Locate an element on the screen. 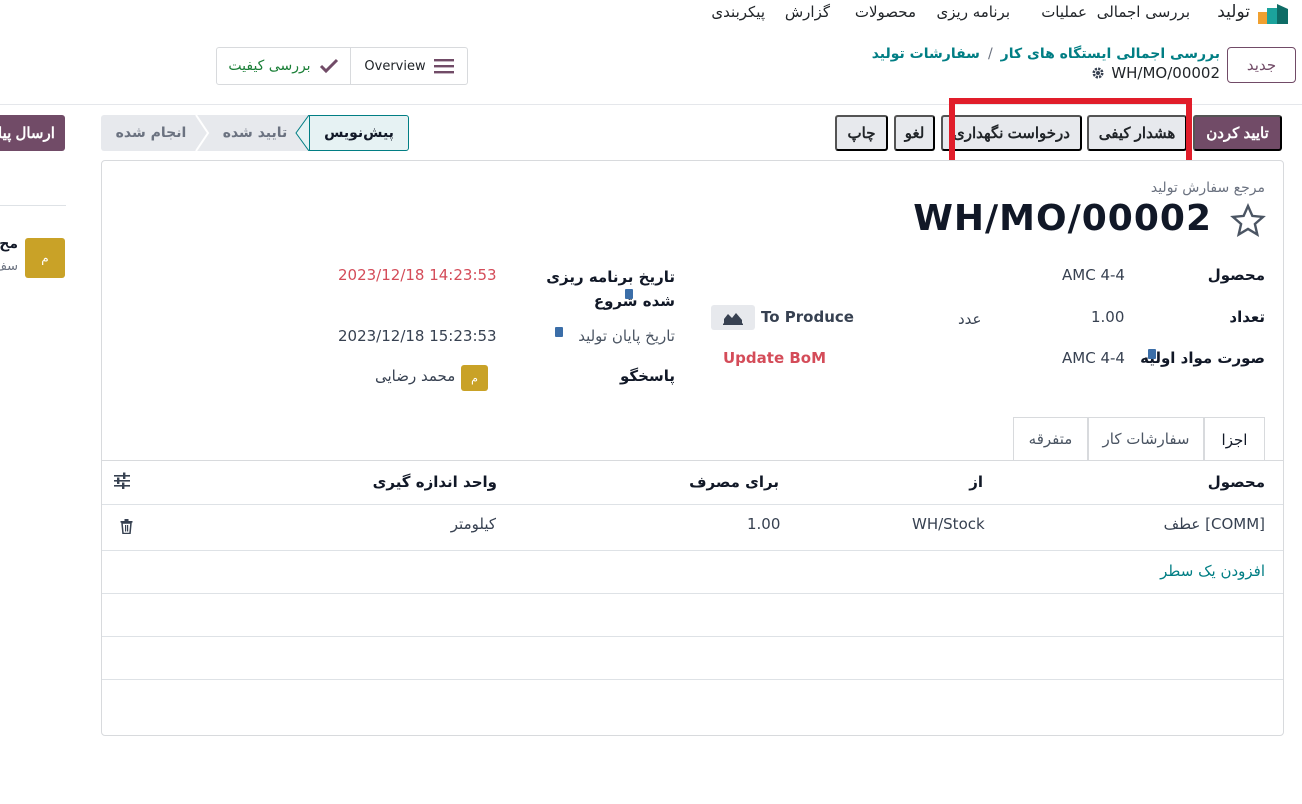 The width and height of the screenshot is (1302, 804). end-date-label: تاریخ پایان تولید is located at coordinates (626, 336).